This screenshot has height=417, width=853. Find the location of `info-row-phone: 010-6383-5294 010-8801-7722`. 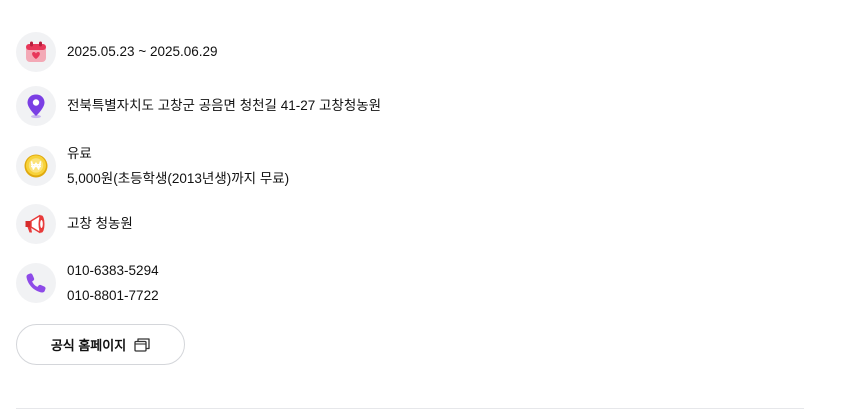

info-row-phone: 010-6383-5294 010-8801-7722 is located at coordinates (87, 285).